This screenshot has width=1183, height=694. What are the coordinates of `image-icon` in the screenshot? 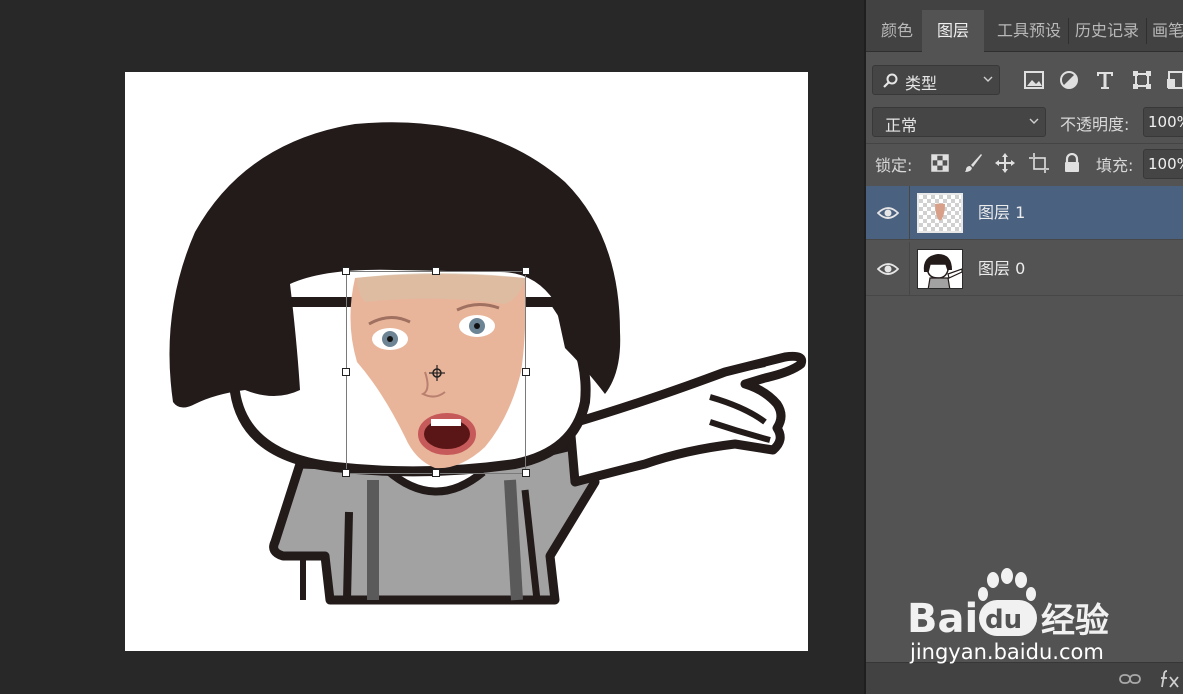 It's located at (1034, 80).